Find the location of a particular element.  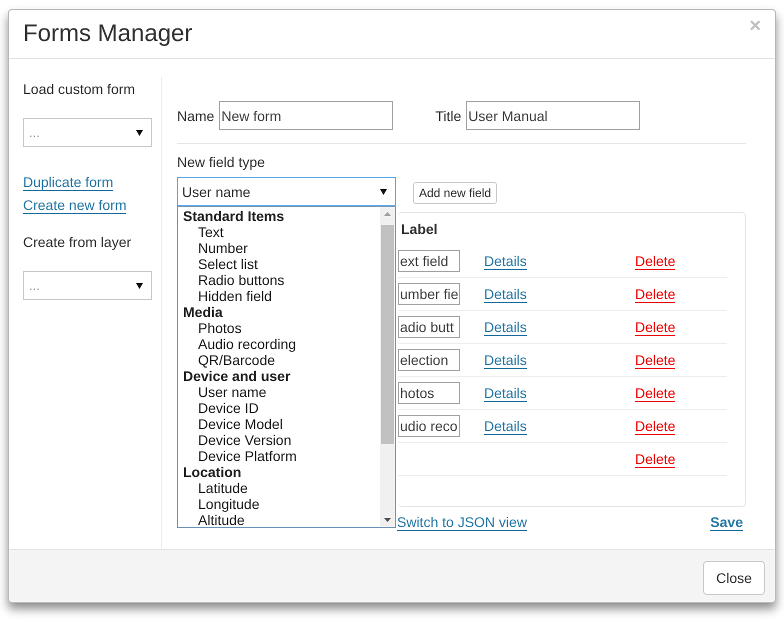

dropdown-option: Text is located at coordinates (279, 232).